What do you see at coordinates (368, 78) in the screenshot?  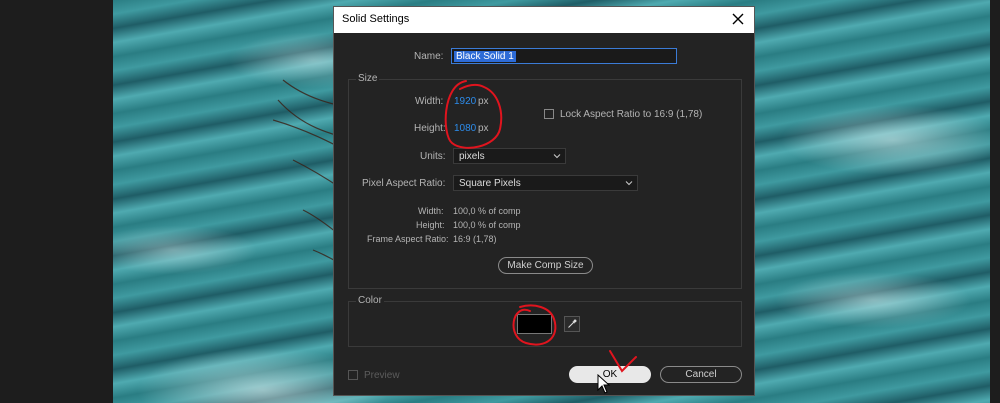 I see `size-group-title: Size` at bounding box center [368, 78].